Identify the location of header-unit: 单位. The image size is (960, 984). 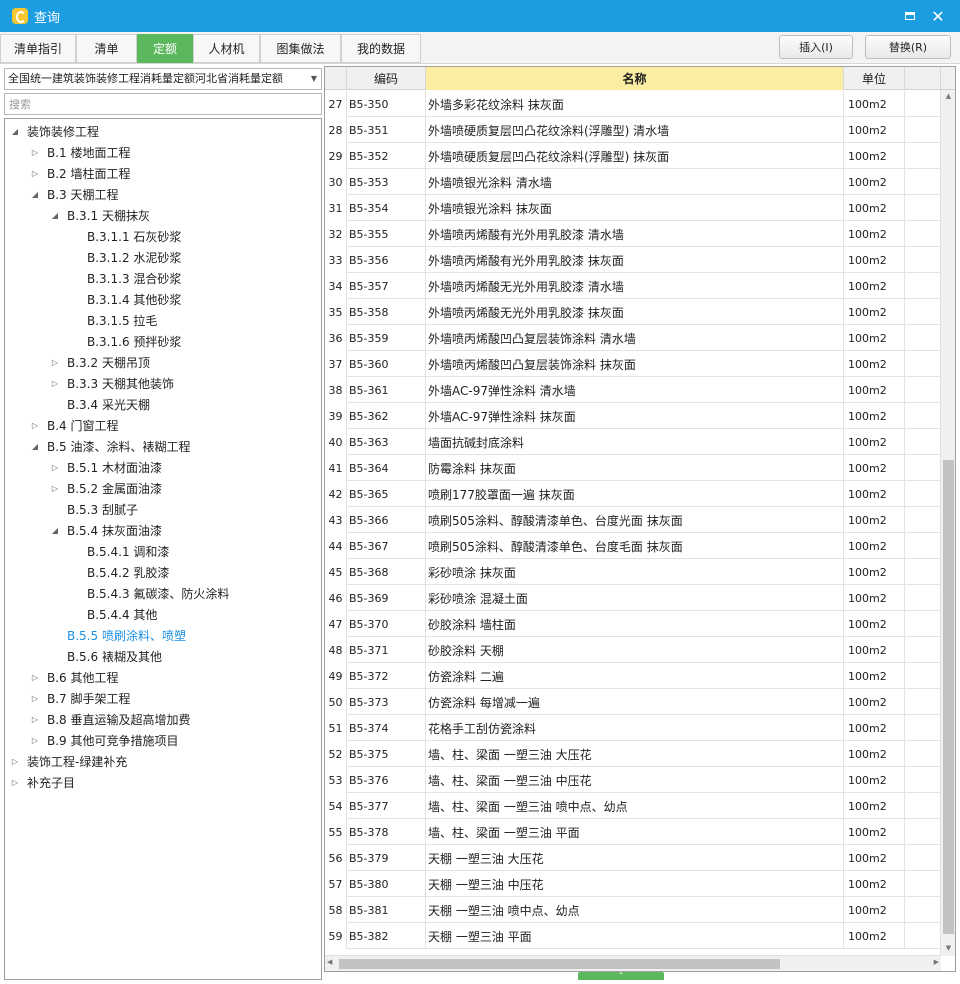
(874, 78).